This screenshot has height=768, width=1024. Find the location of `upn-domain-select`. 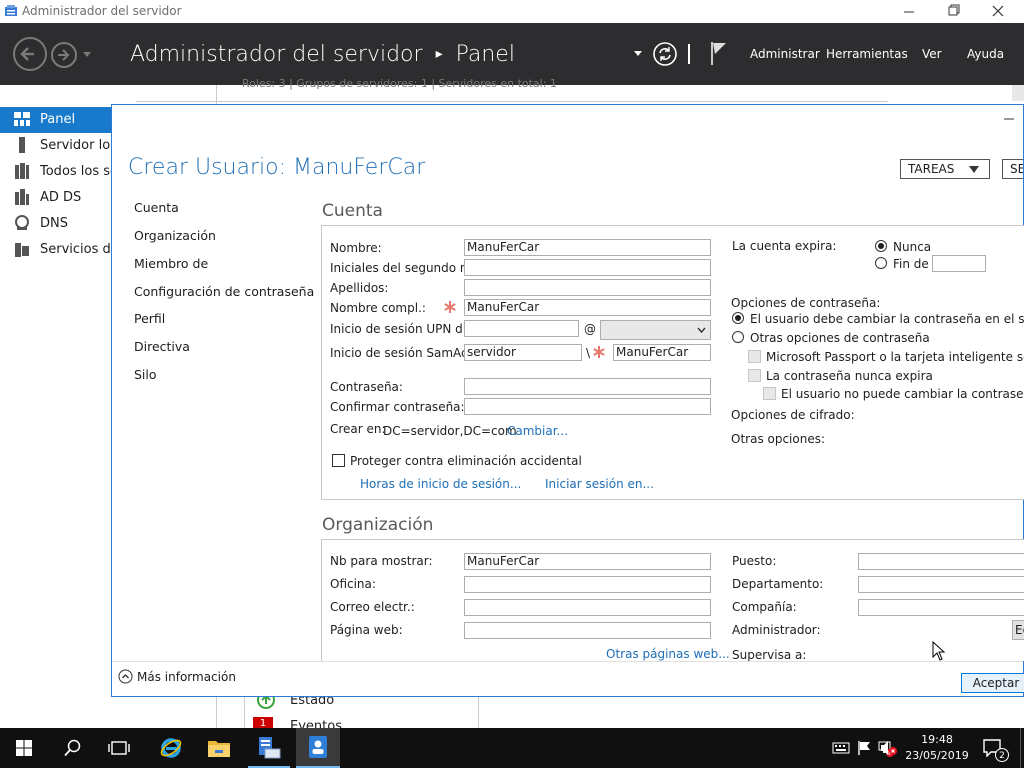

upn-domain-select is located at coordinates (655, 330).